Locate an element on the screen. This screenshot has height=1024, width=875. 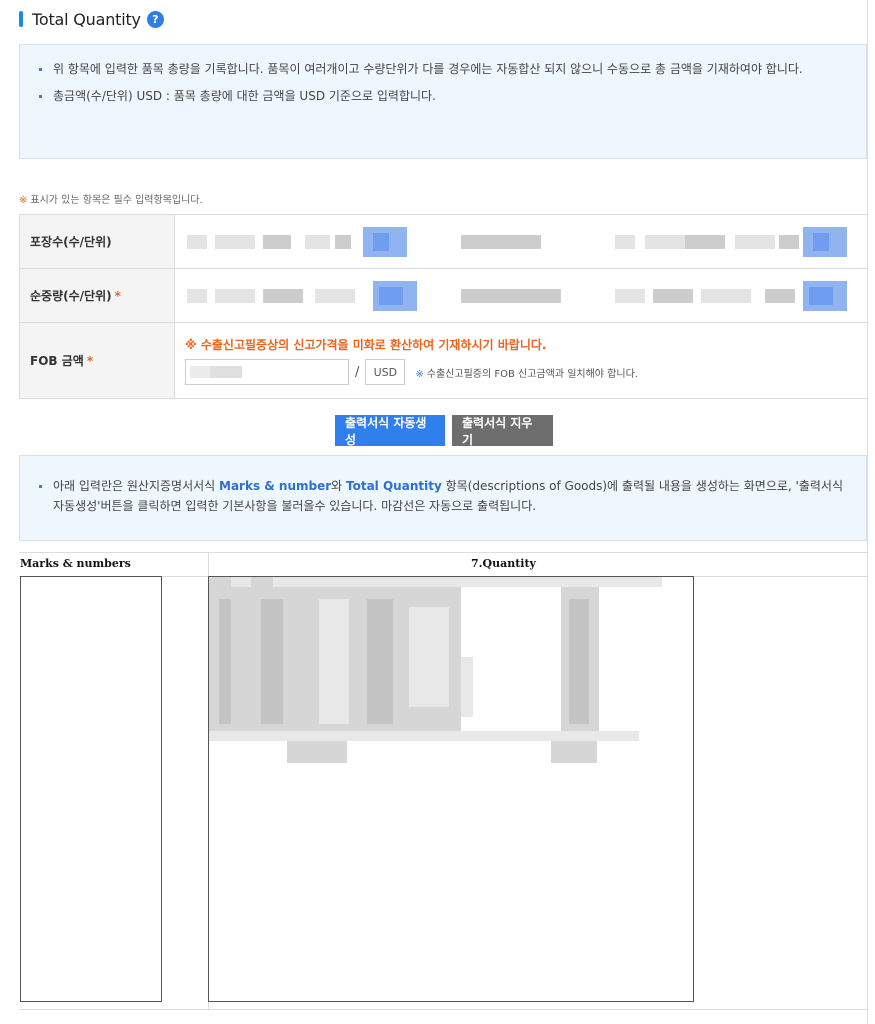
package-count-fields is located at coordinates (521, 241).